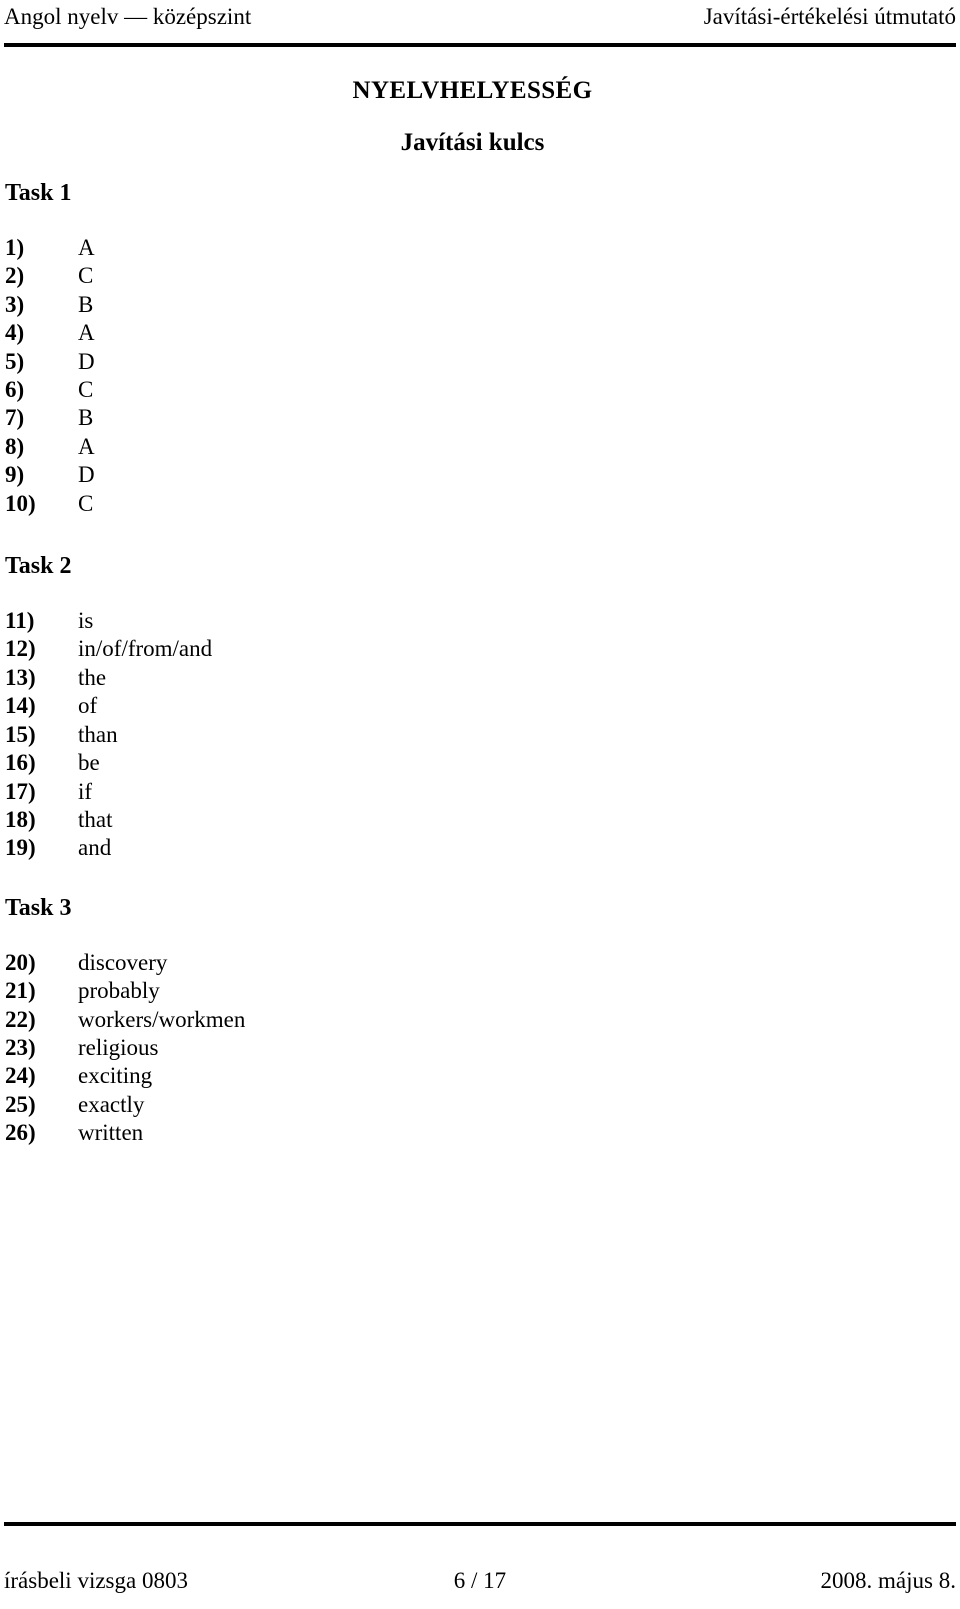  I want to click on answer-number: 8), so click(15, 446).